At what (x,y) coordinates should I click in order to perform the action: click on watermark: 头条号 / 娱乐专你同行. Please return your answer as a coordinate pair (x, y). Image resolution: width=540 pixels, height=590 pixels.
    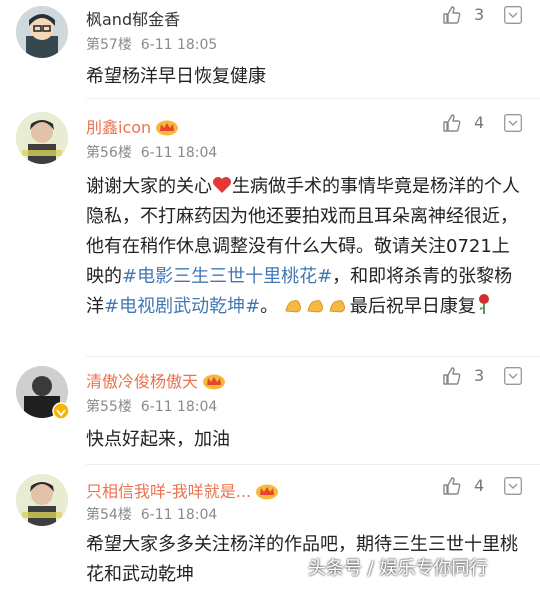
    Looking at the image, I should click on (398, 568).